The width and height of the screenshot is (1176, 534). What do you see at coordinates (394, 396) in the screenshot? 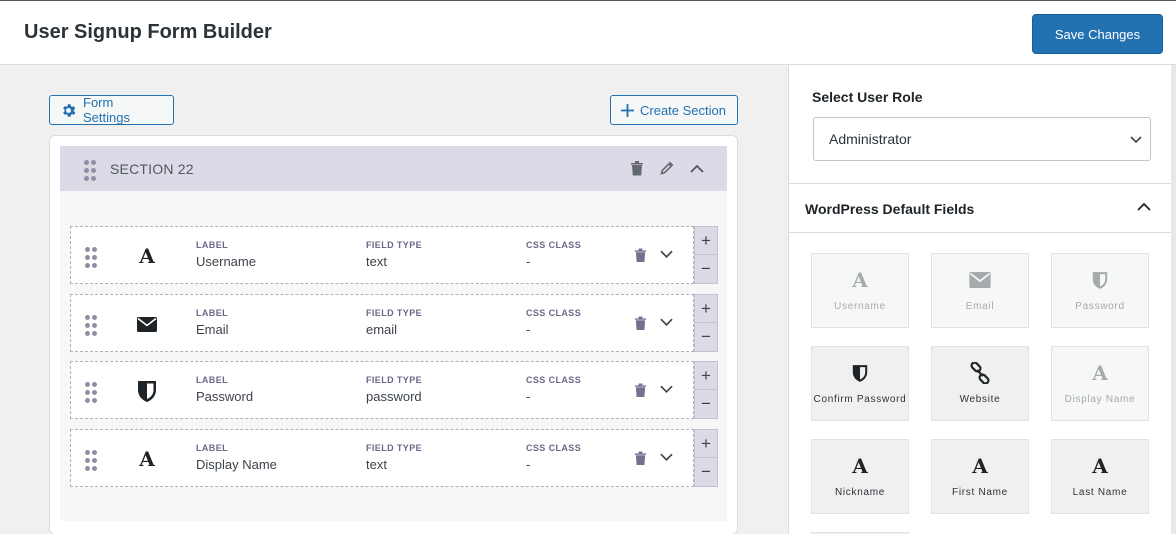
I see `field-type: password` at bounding box center [394, 396].